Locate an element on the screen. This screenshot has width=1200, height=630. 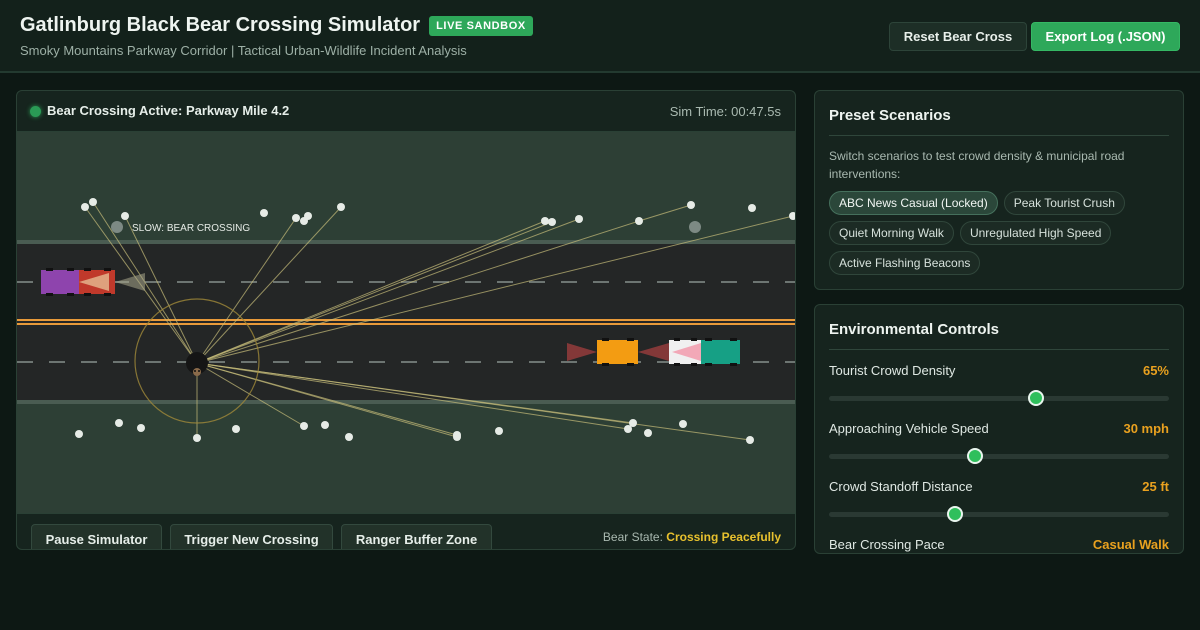
control-standoff-distance: Crowd Standoff Distance 25 ft is located at coordinates (999, 504).